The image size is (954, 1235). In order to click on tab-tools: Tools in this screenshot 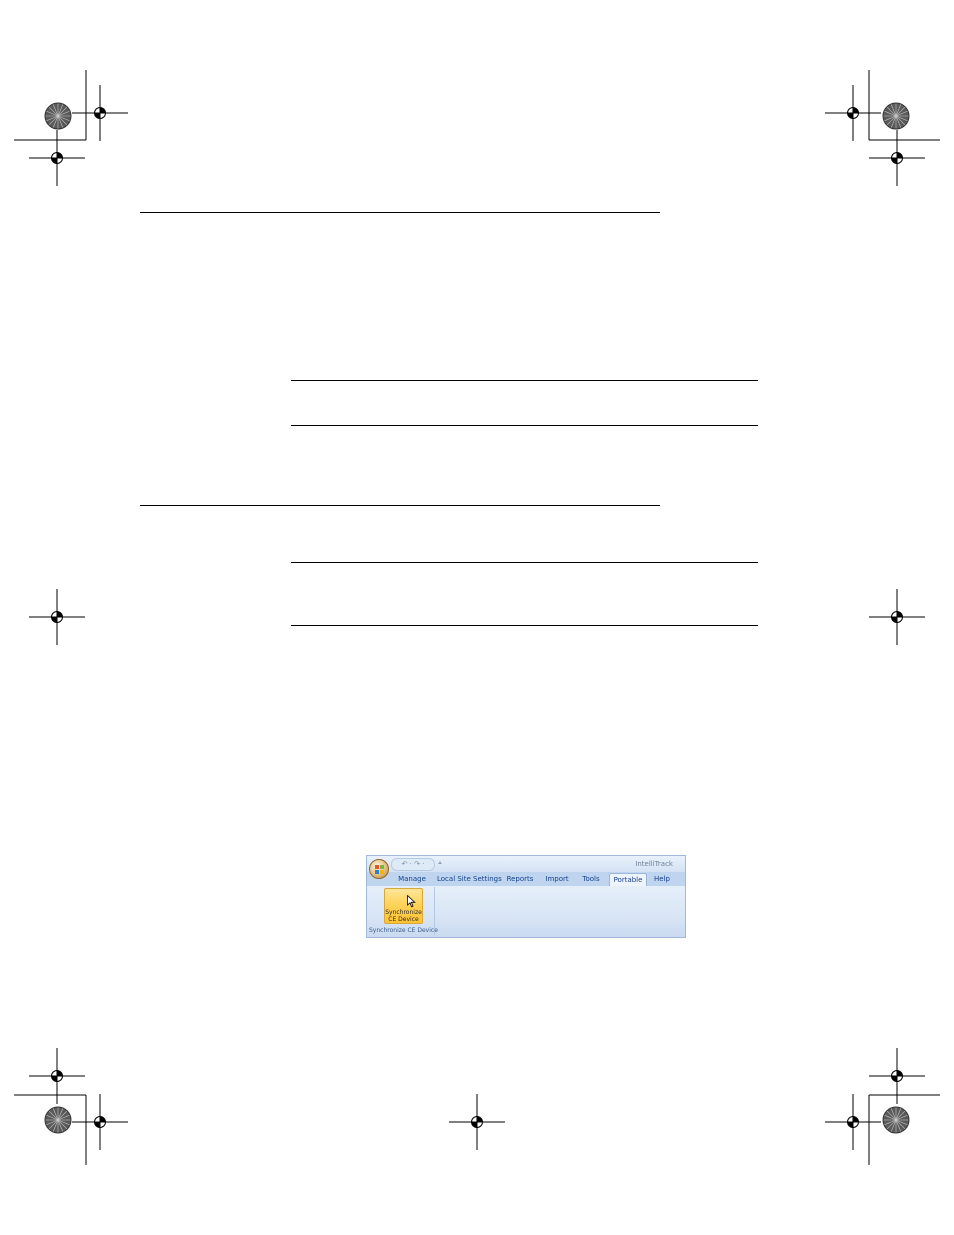, I will do `click(591, 879)`.